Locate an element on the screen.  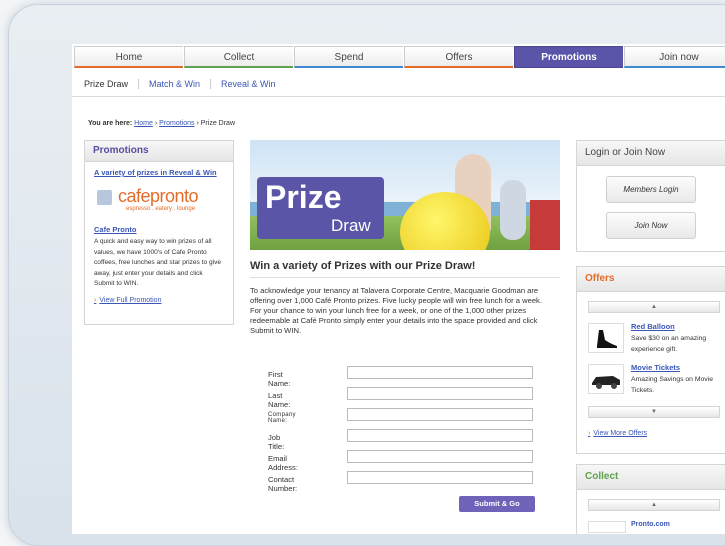
nav-tab-label: Spend is located at coordinates (349, 57).